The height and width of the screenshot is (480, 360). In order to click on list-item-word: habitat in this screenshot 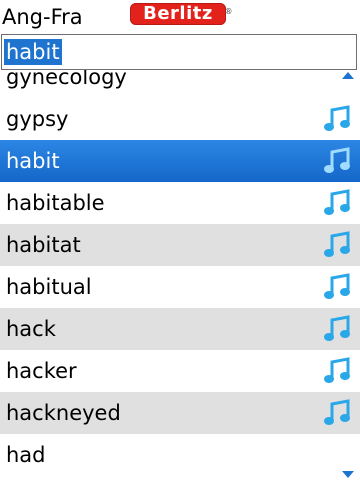, I will do `click(43, 245)`.